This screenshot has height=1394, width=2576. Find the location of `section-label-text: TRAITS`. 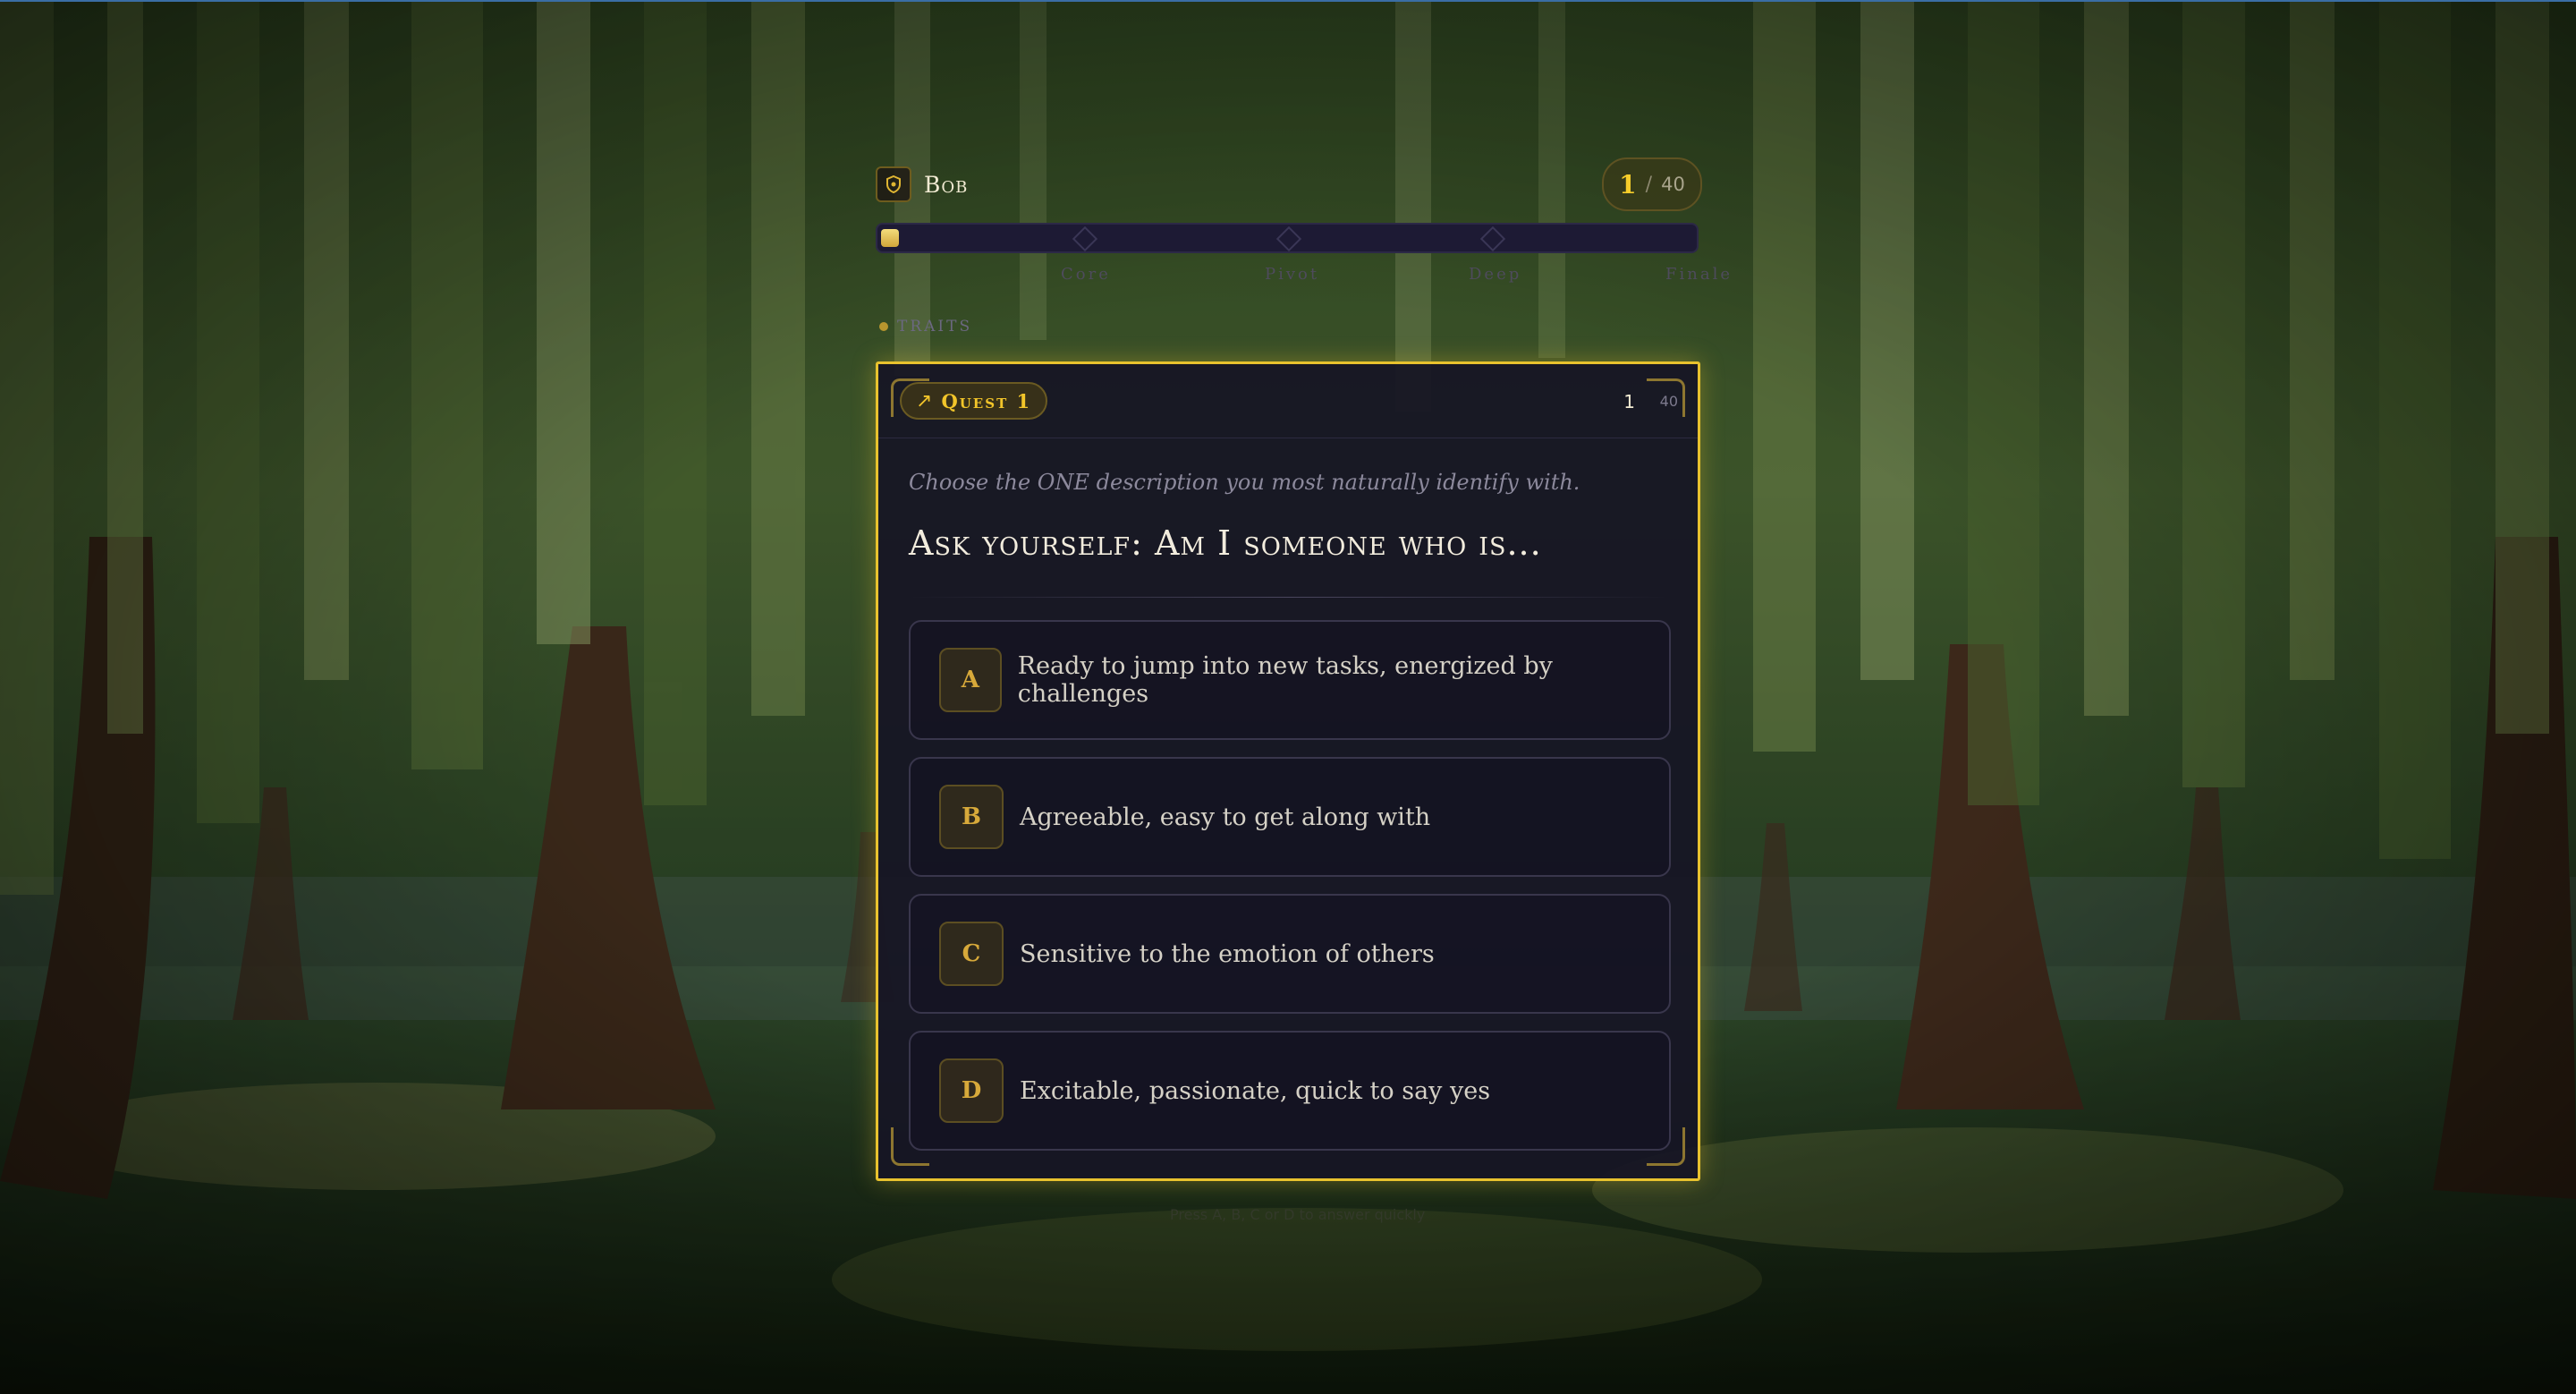

section-label-text: TRAITS is located at coordinates (935, 327).